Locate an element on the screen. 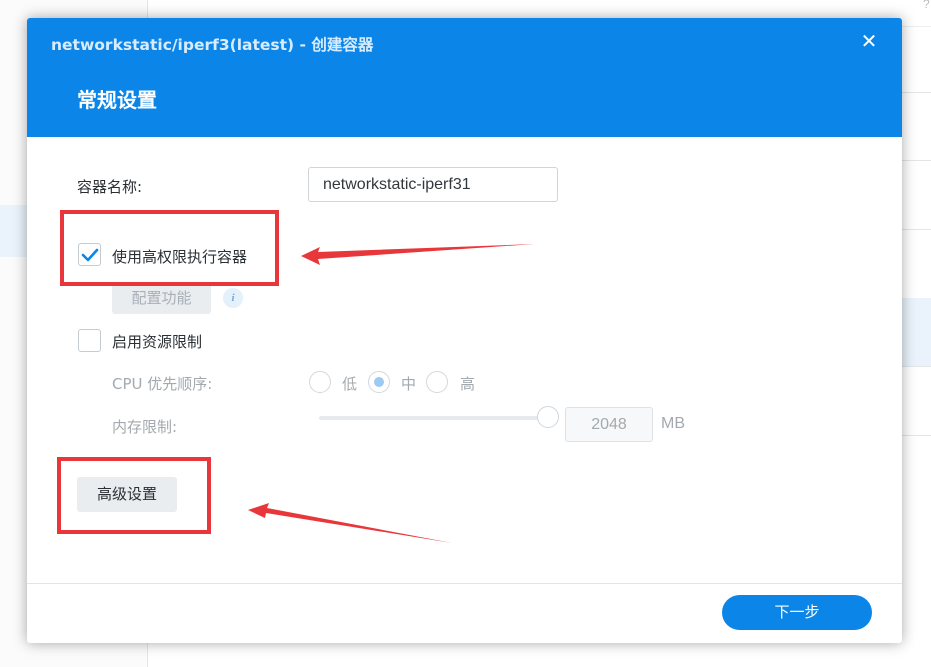  info-icon: i is located at coordinates (233, 298).